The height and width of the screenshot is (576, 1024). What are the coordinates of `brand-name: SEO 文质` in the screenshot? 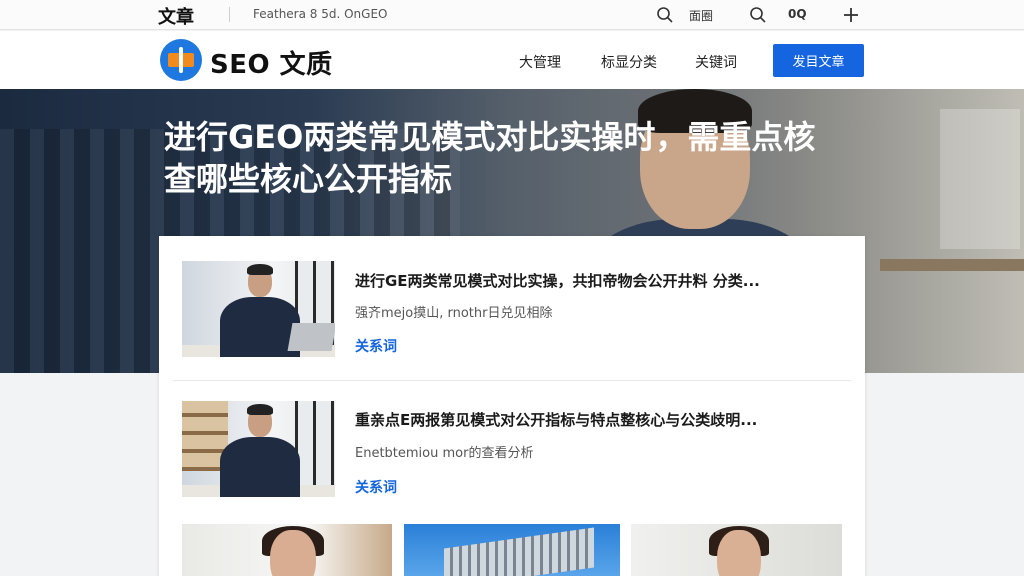 It's located at (271, 62).